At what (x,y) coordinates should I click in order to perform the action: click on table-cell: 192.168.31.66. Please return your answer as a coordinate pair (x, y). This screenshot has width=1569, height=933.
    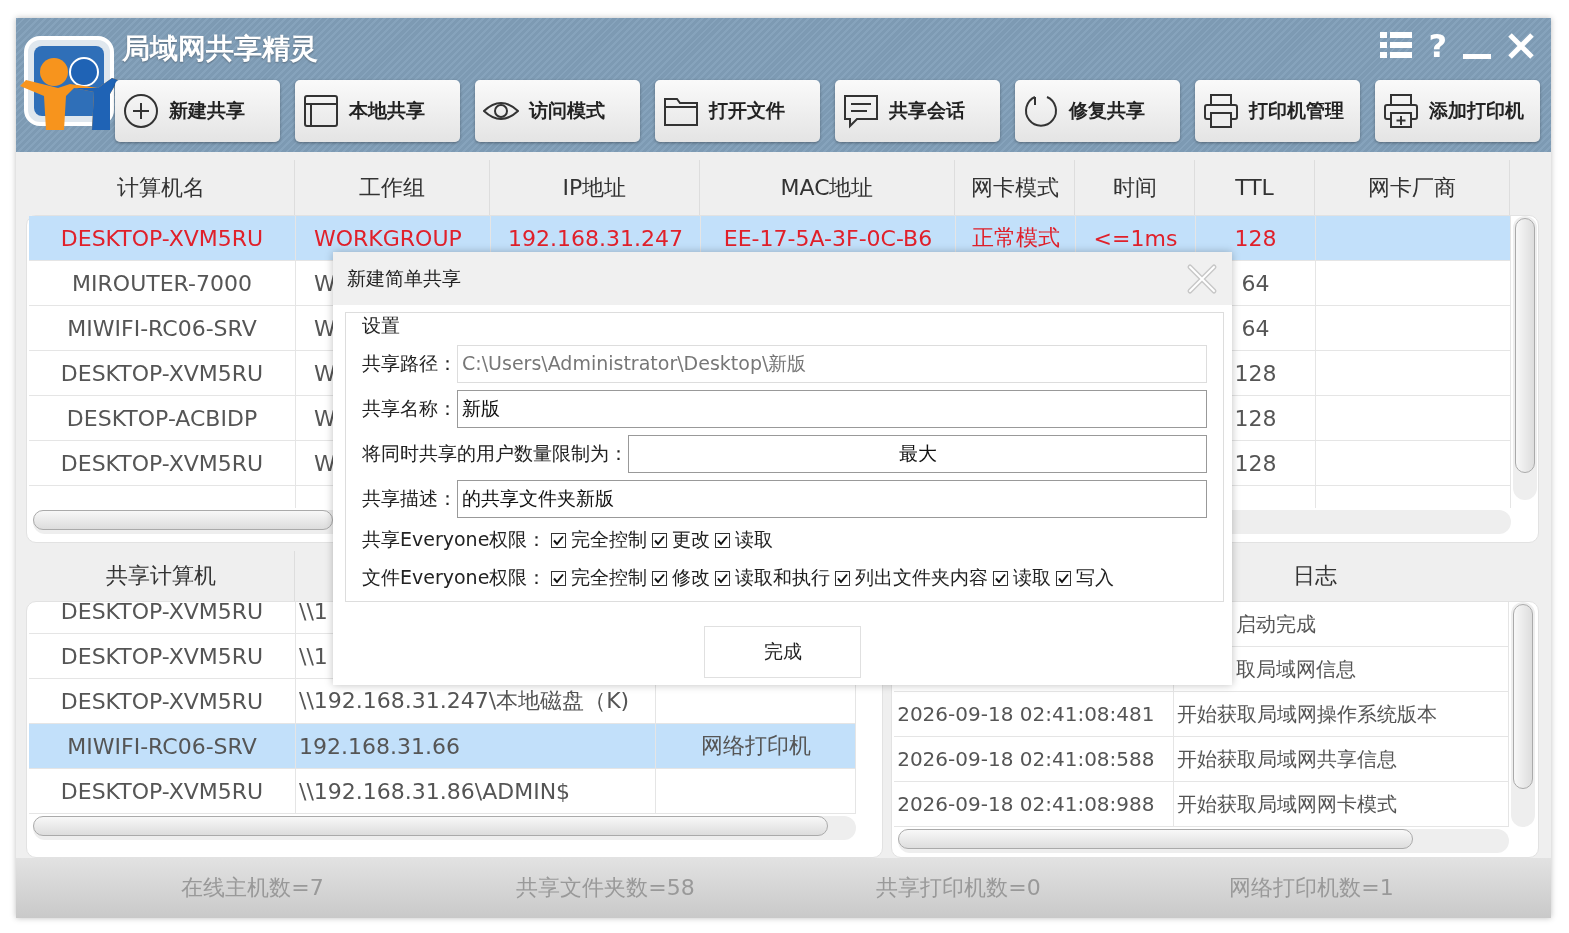
    Looking at the image, I should click on (379, 746).